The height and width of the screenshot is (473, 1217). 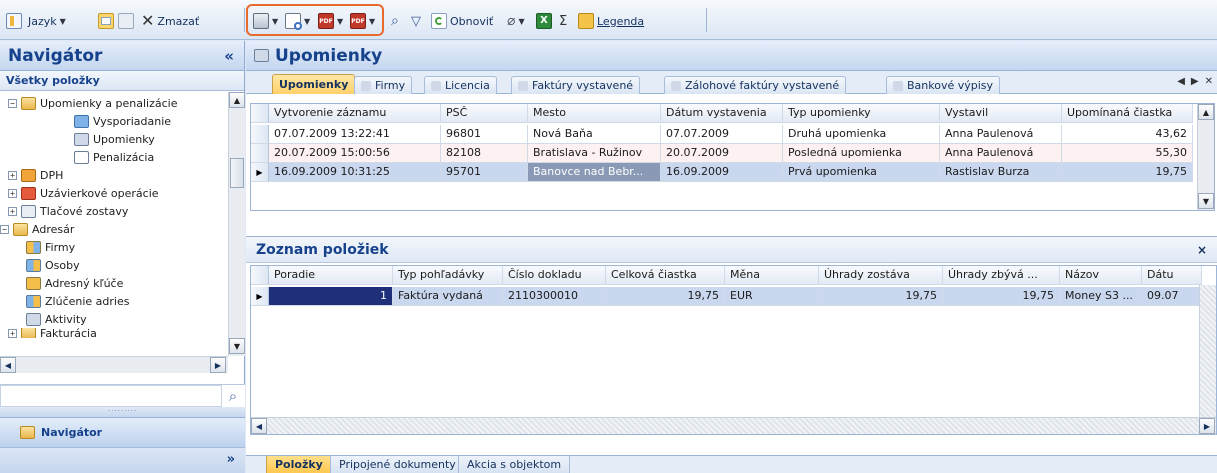 What do you see at coordinates (106, 21) in the screenshot?
I see `form-view-icon` at bounding box center [106, 21].